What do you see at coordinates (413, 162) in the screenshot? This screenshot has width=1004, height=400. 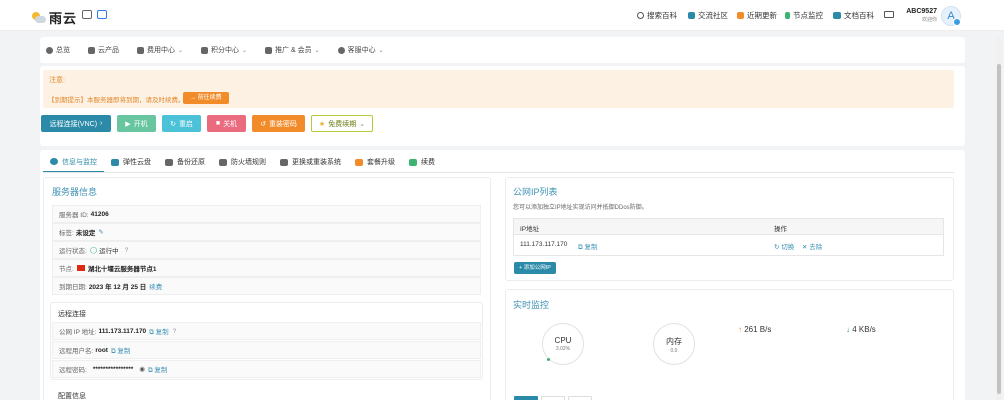 I see `renew-icon` at bounding box center [413, 162].